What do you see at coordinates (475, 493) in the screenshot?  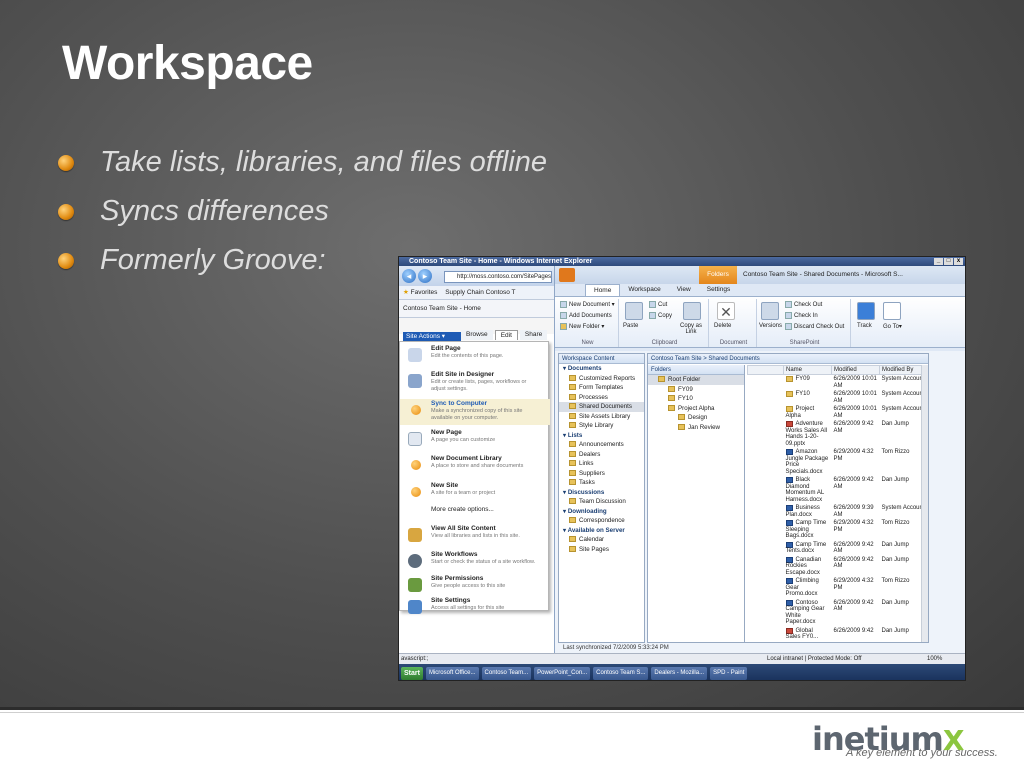 I see `menu-item-new-site: New Site A site for a team or project` at bounding box center [475, 493].